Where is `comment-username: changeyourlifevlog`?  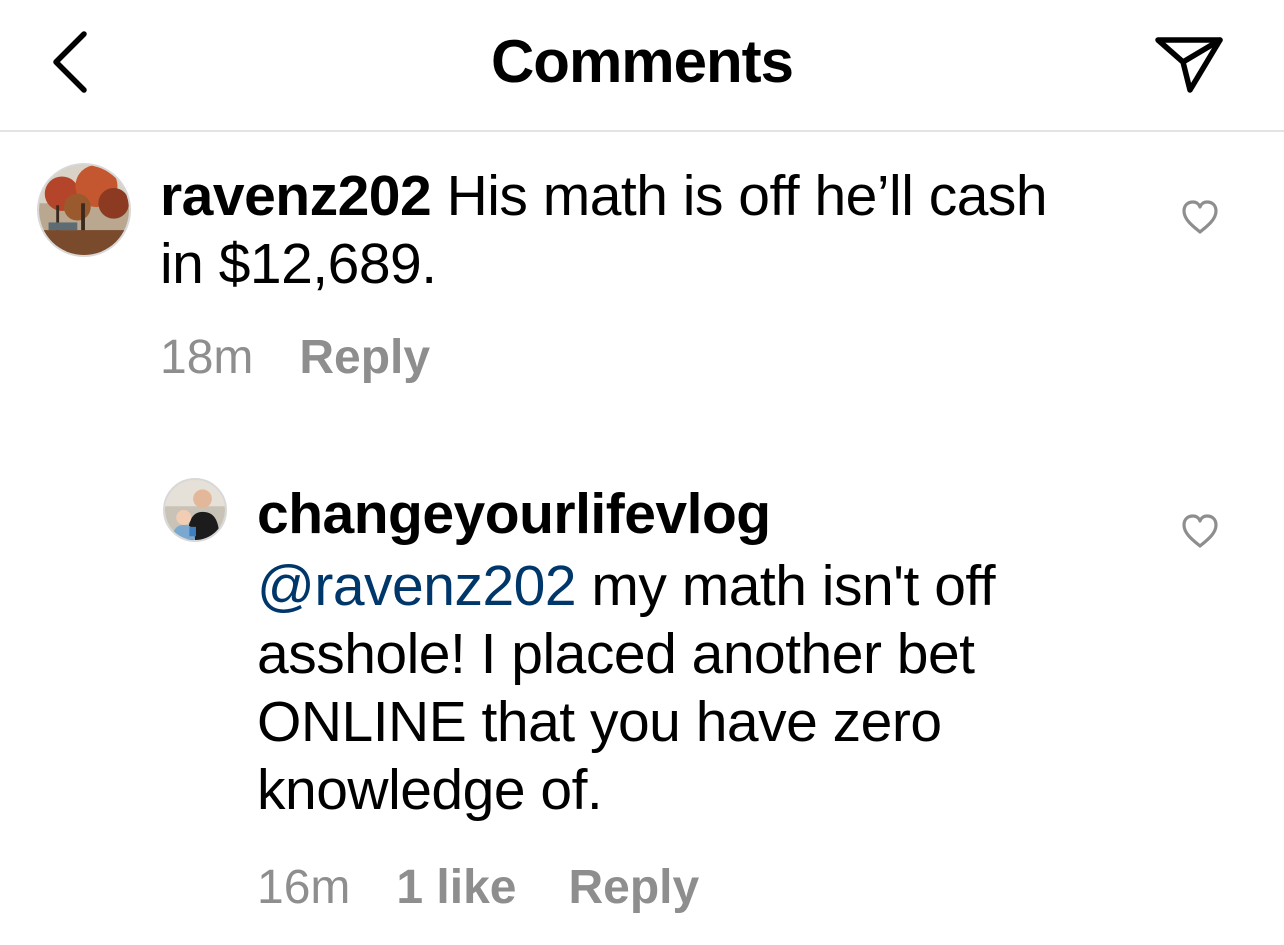
comment-username: changeyourlifevlog is located at coordinates (514, 514).